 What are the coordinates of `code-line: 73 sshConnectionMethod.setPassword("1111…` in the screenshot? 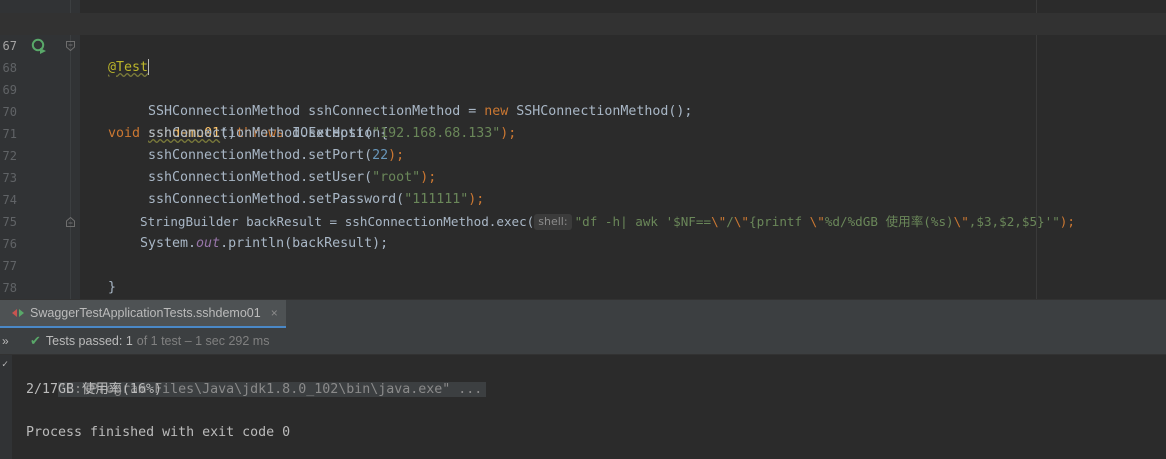 It's located at (583, 176).